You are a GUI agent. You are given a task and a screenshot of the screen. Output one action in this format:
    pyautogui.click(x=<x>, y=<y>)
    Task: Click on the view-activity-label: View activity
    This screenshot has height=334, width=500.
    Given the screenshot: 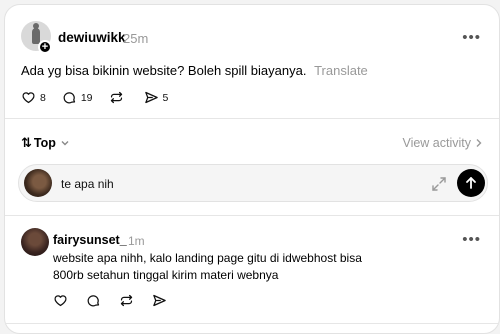 What is the action you would take?
    pyautogui.click(x=436, y=143)
    